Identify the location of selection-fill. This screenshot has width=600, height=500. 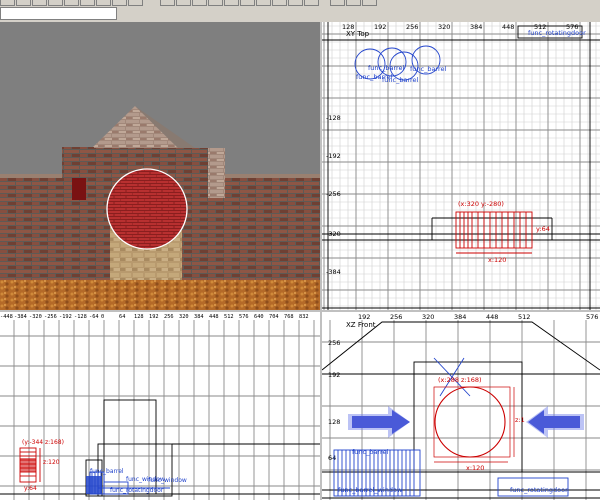
(28, 465).